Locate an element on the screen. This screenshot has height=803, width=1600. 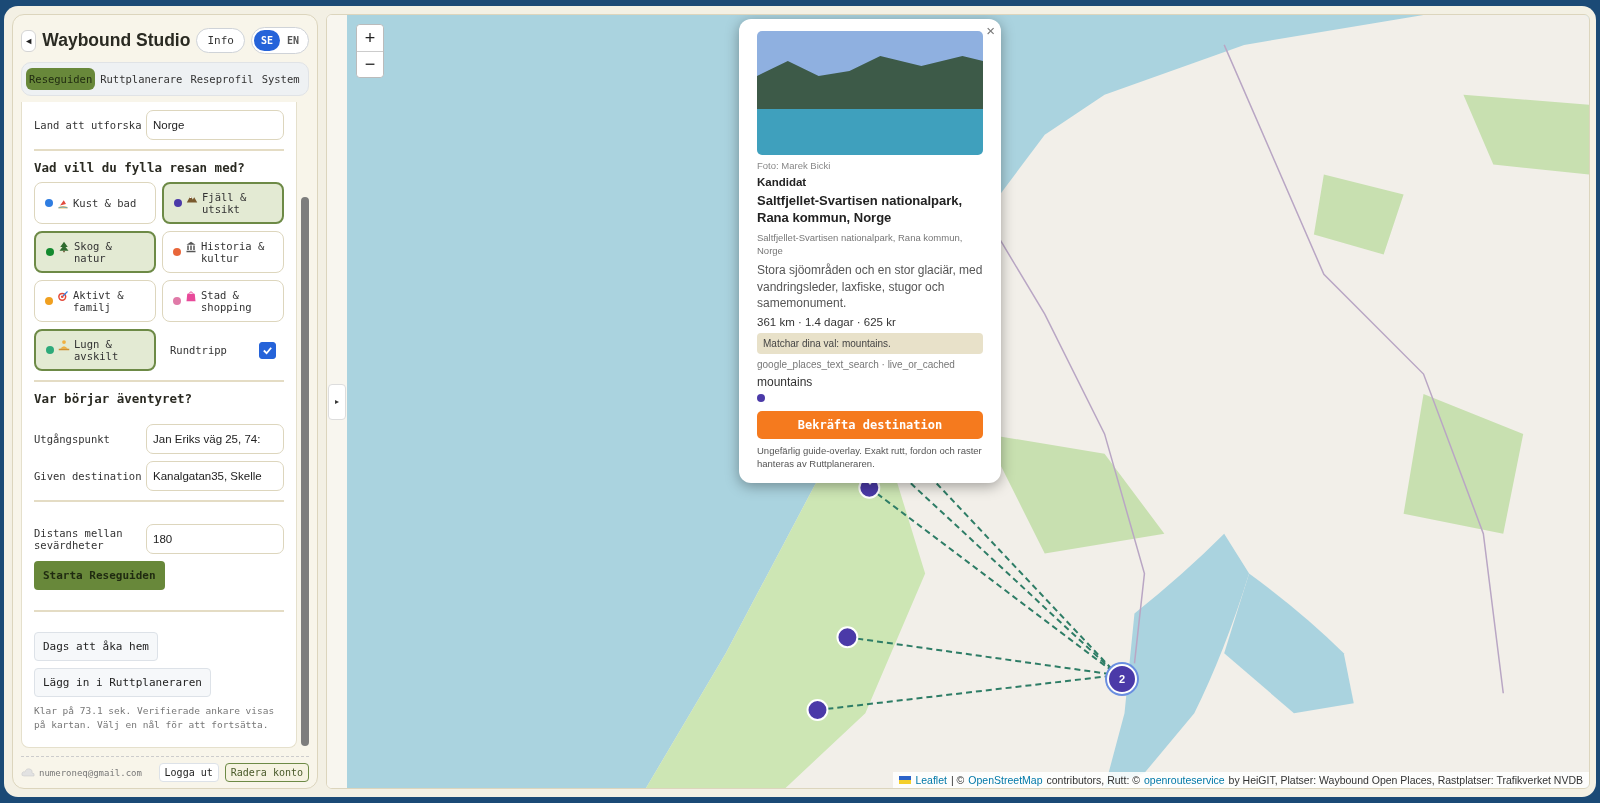
tab: Ruttplanerare is located at coordinates (141, 79).